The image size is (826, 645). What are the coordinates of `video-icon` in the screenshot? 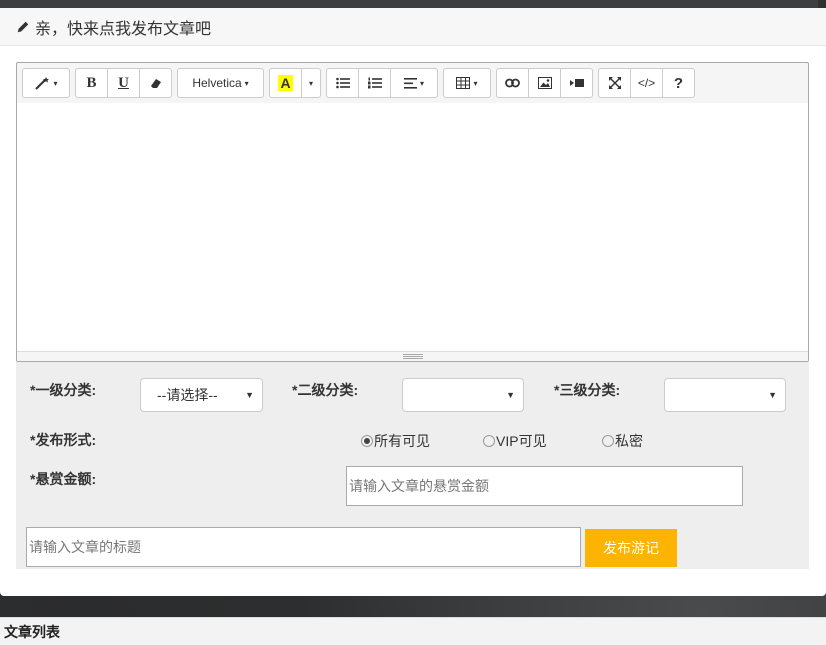 It's located at (576, 83).